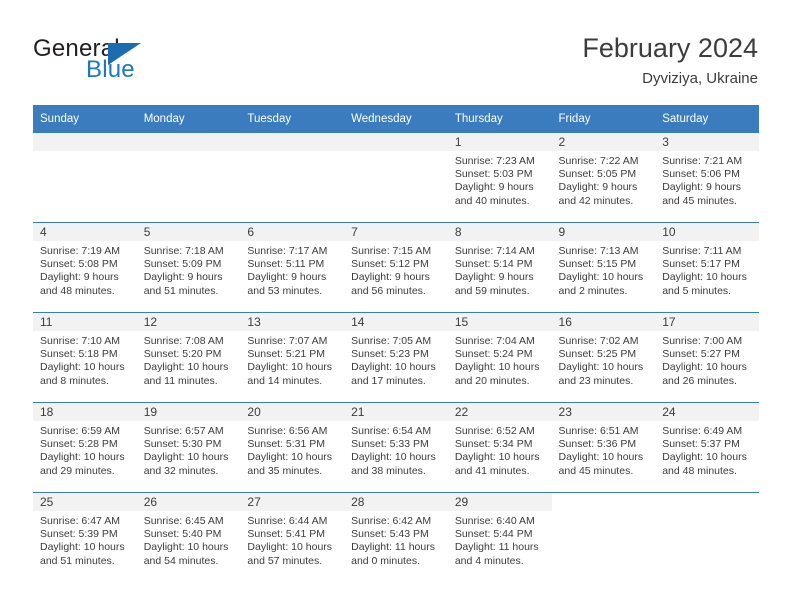 This screenshot has width=792, height=612. What do you see at coordinates (603, 412) in the screenshot?
I see `day-number: 23` at bounding box center [603, 412].